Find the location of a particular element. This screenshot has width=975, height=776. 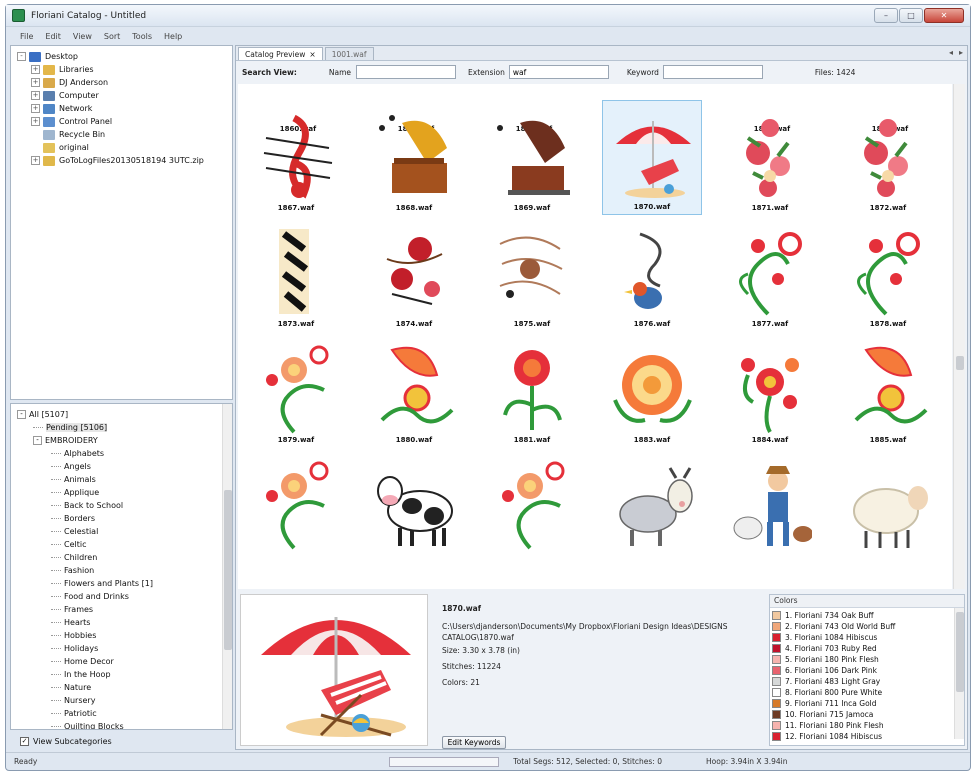

menu-view: View is located at coordinates (82, 36).